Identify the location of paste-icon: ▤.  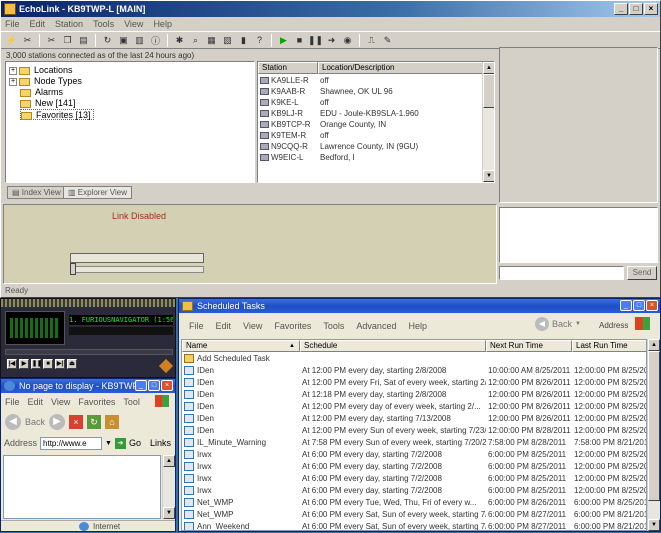
(83, 40).